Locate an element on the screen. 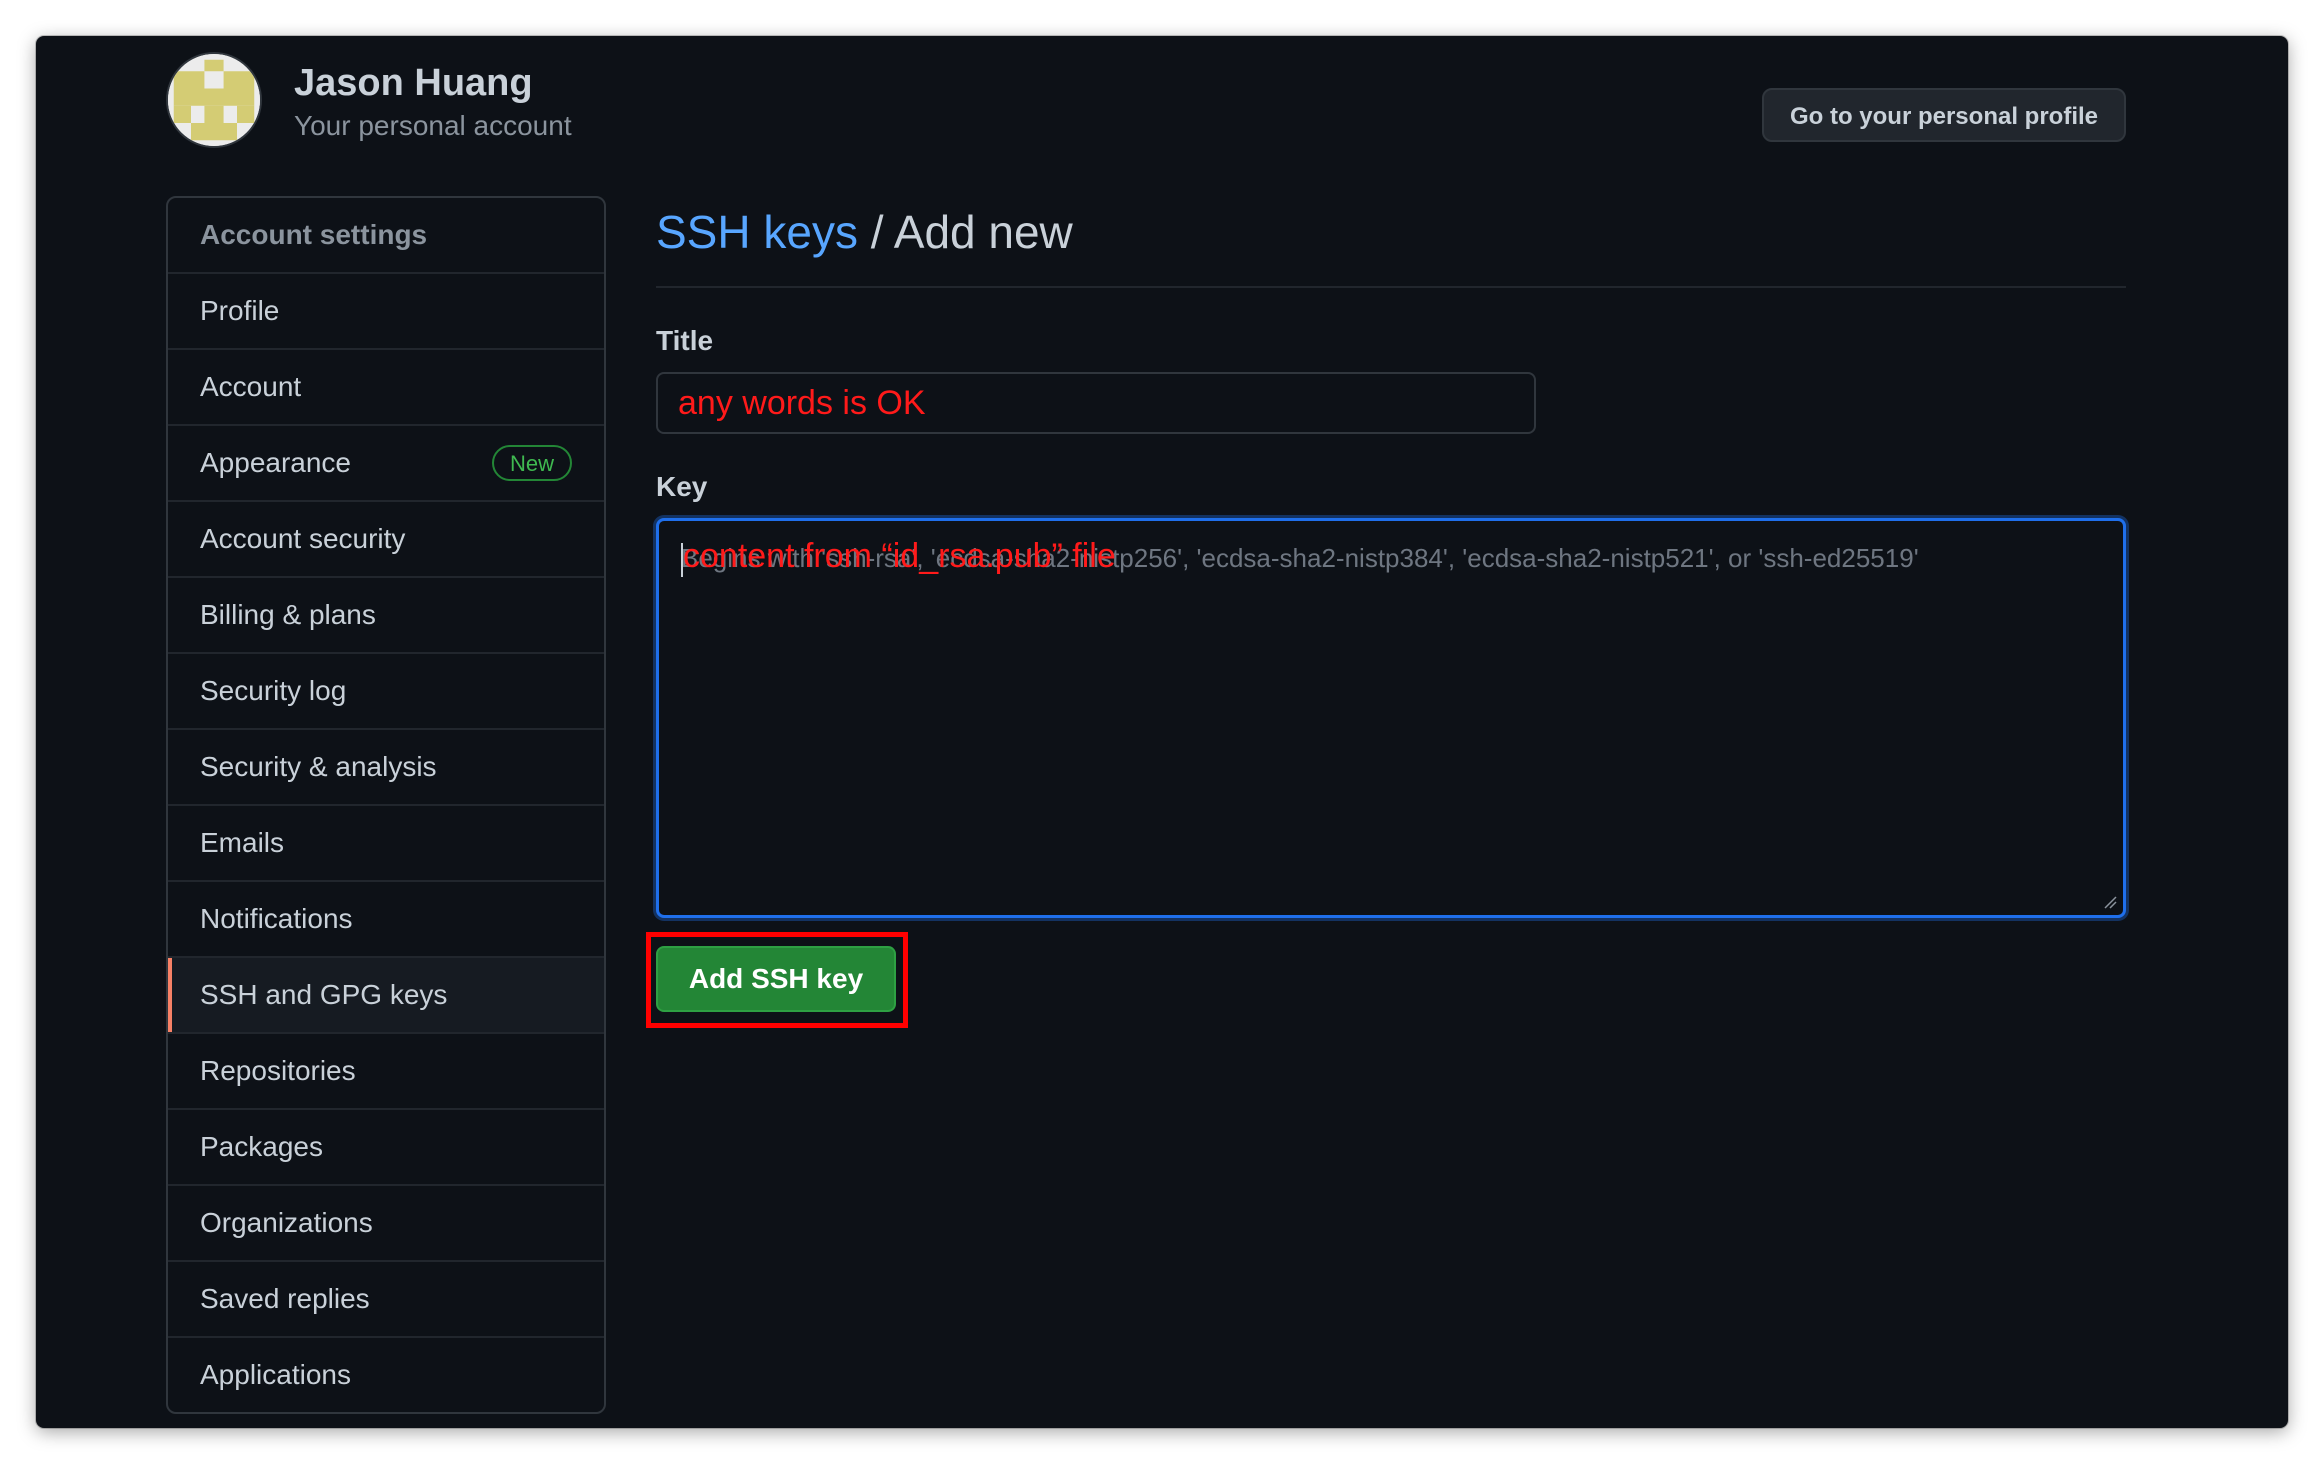  go-to-profile-button: Go to your personal profile is located at coordinates (1943, 115).